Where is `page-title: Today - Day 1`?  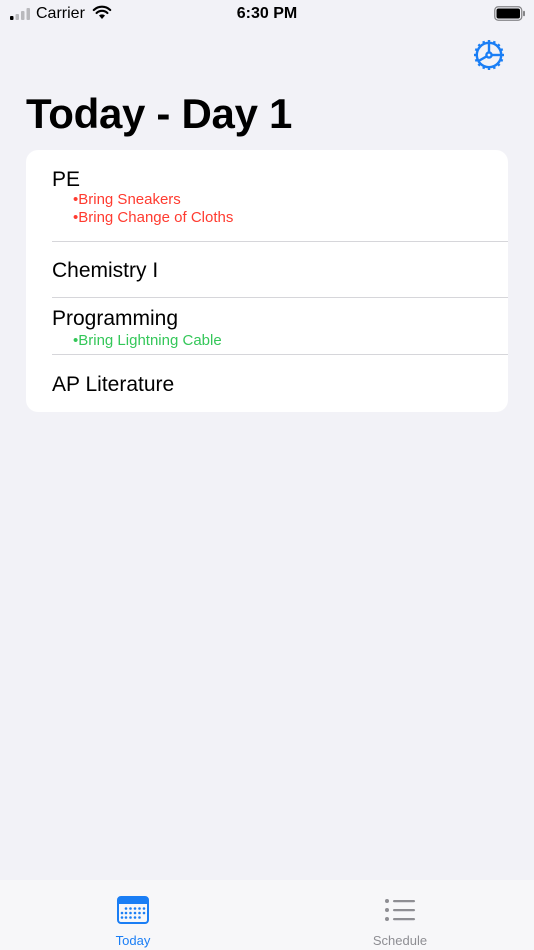 page-title: Today - Day 1 is located at coordinates (159, 113).